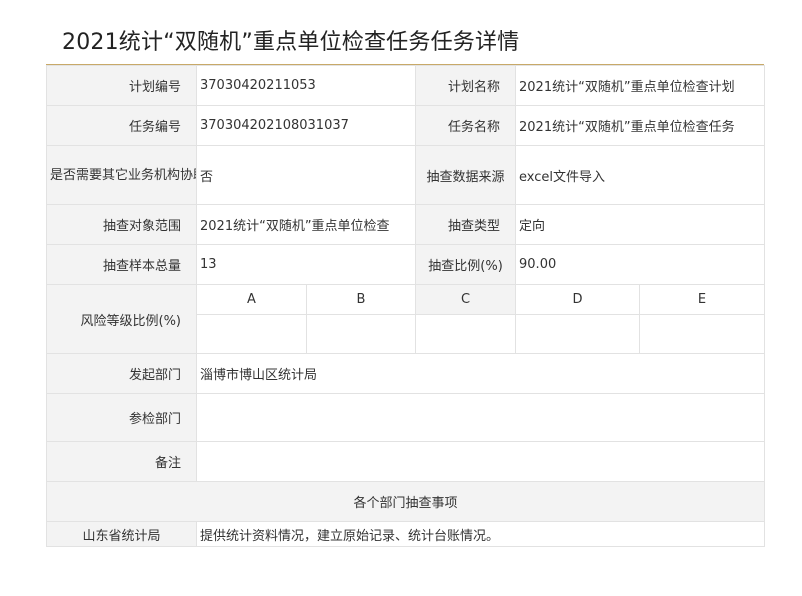  Describe the element at coordinates (361, 334) in the screenshot. I see `risk-value-b` at that location.